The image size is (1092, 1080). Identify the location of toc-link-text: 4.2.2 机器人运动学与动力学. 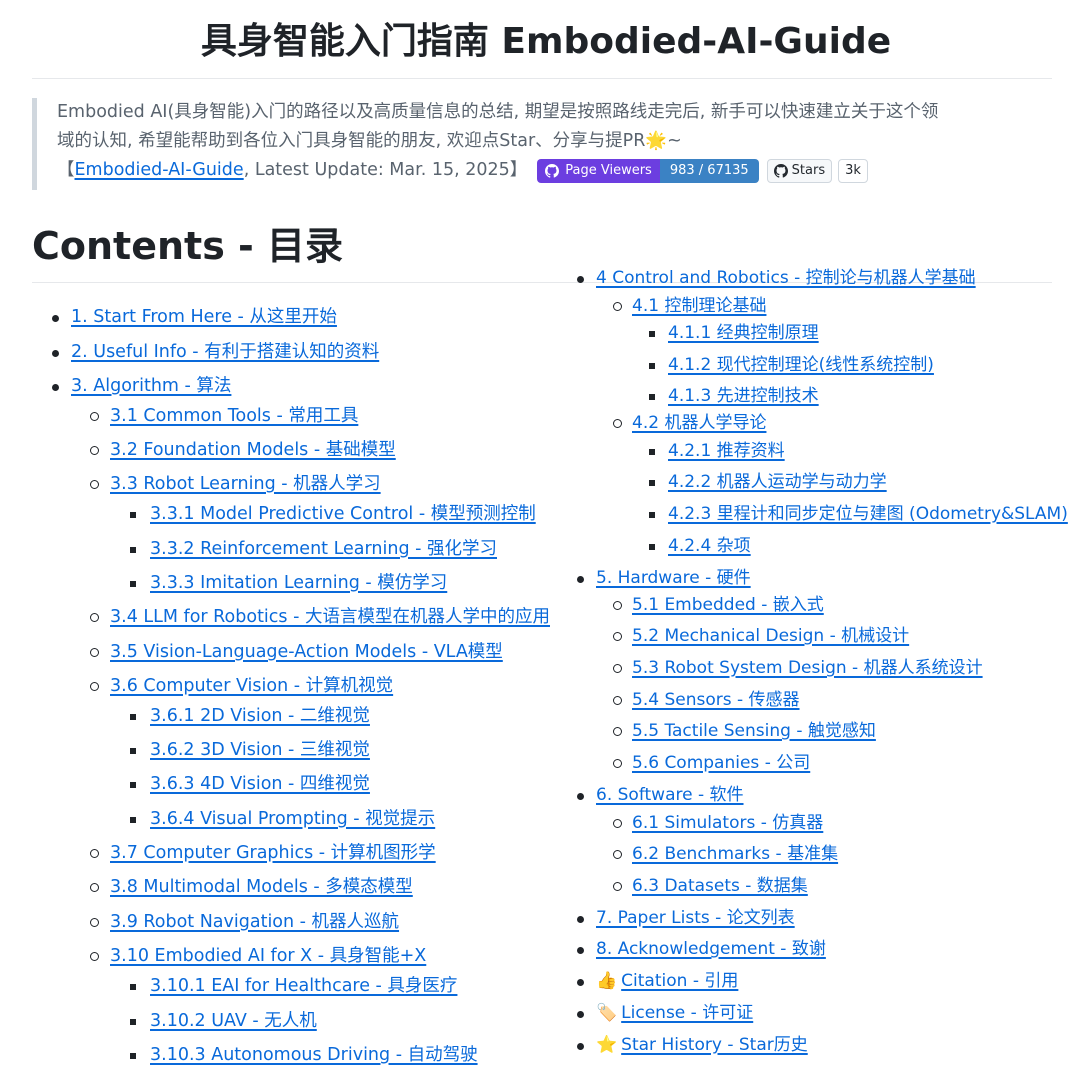
(777, 482).